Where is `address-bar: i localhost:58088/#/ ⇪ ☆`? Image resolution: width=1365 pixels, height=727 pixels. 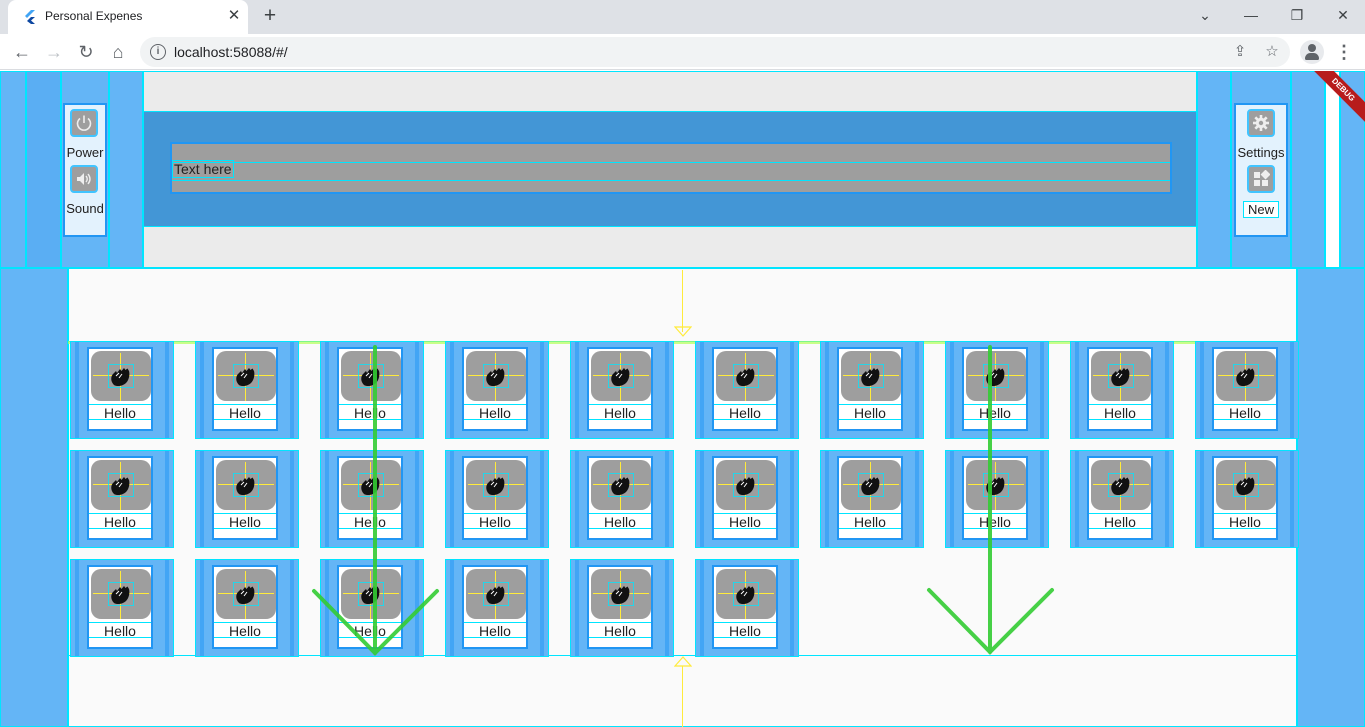
address-bar: i localhost:58088/#/ ⇪ ☆ is located at coordinates (715, 52).